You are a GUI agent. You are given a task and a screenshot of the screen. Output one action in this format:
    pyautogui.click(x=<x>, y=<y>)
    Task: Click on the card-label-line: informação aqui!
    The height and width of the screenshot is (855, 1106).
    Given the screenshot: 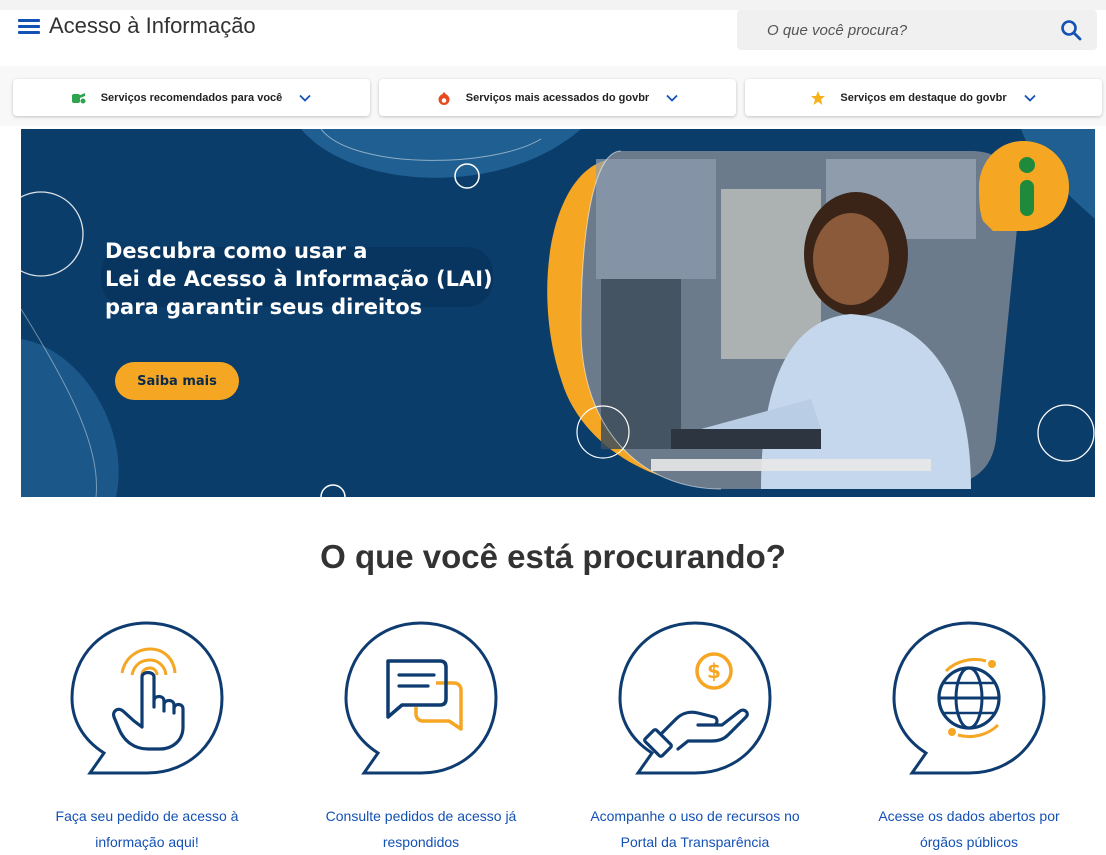 What is the action you would take?
    pyautogui.click(x=147, y=842)
    